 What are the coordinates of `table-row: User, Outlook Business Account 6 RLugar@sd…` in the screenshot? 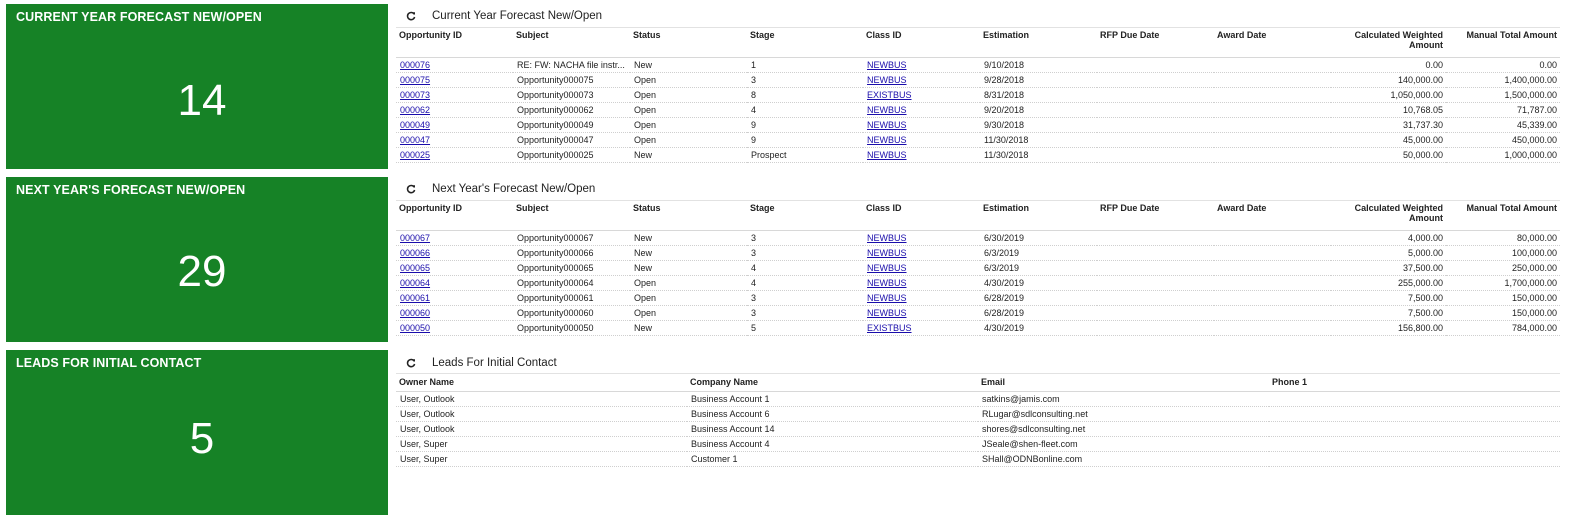 It's located at (978, 414).